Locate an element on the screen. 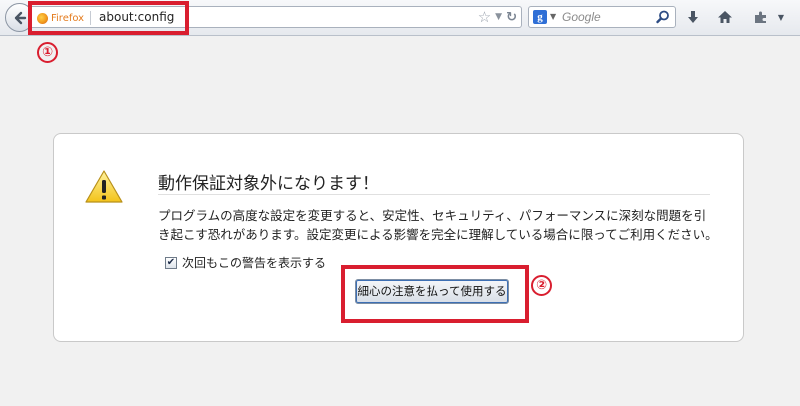 This screenshot has height=406, width=800. annotation-number-1: ① is located at coordinates (47, 52).